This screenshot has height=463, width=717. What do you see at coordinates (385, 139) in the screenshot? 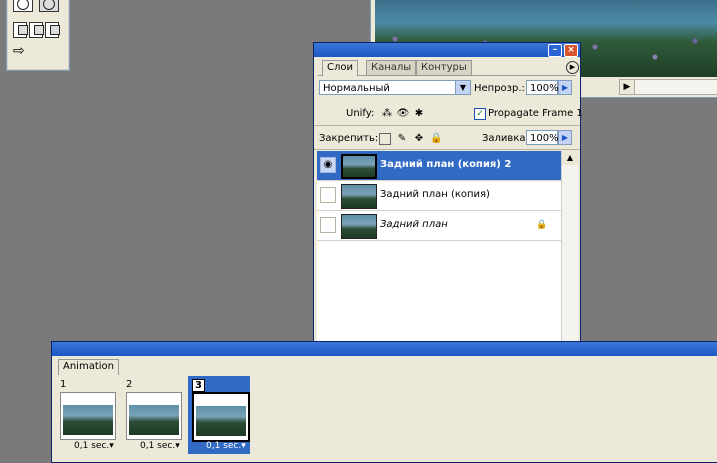
I see `lock-transparency-icon` at bounding box center [385, 139].